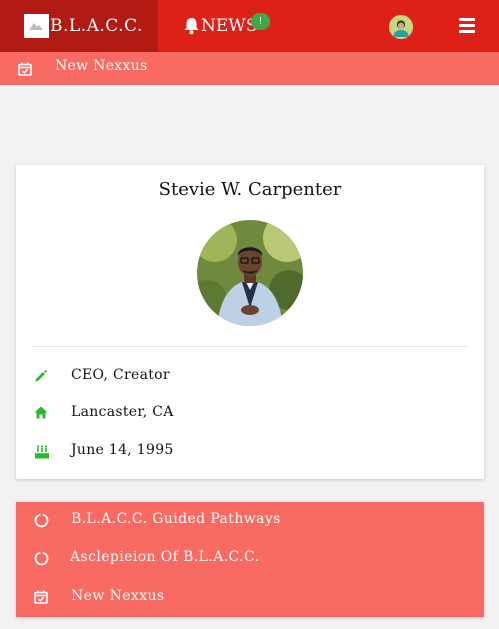  Describe the element at coordinates (250, 597) in the screenshot. I see `link-new-nexxus: New Nexxus` at that location.